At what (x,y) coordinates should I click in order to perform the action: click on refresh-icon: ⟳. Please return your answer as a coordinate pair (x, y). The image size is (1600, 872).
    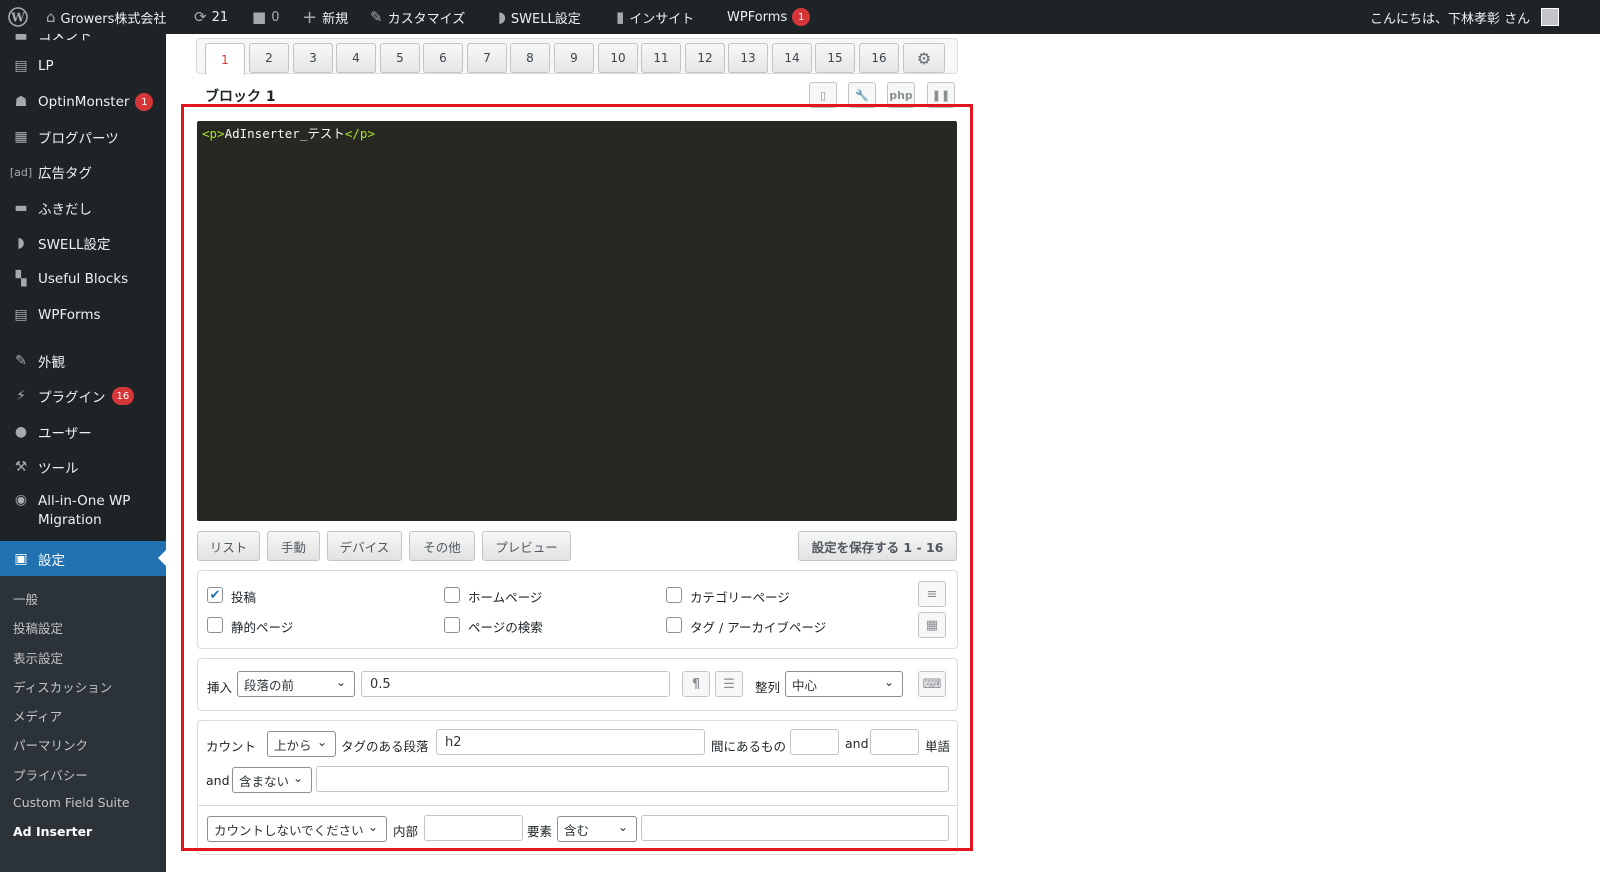
    Looking at the image, I should click on (200, 17).